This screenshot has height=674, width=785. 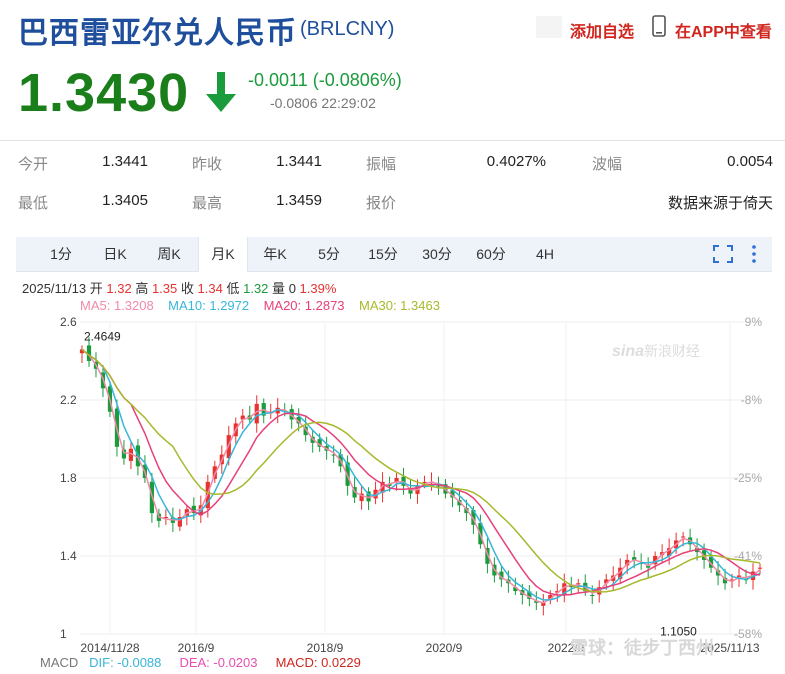 What do you see at coordinates (68, 478) in the screenshot?
I see `y-tick-label: 1.8` at bounding box center [68, 478].